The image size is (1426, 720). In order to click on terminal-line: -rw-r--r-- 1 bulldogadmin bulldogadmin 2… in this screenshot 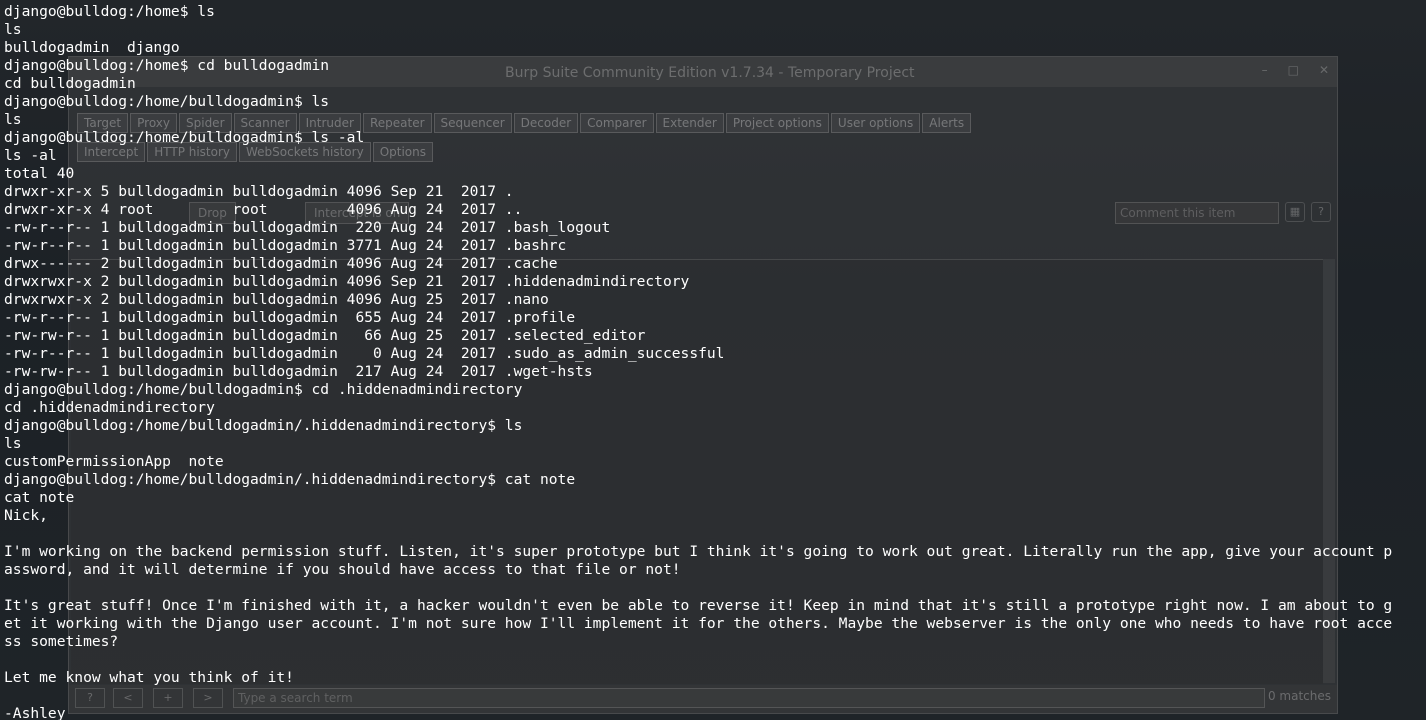, I will do `click(307, 227)`.